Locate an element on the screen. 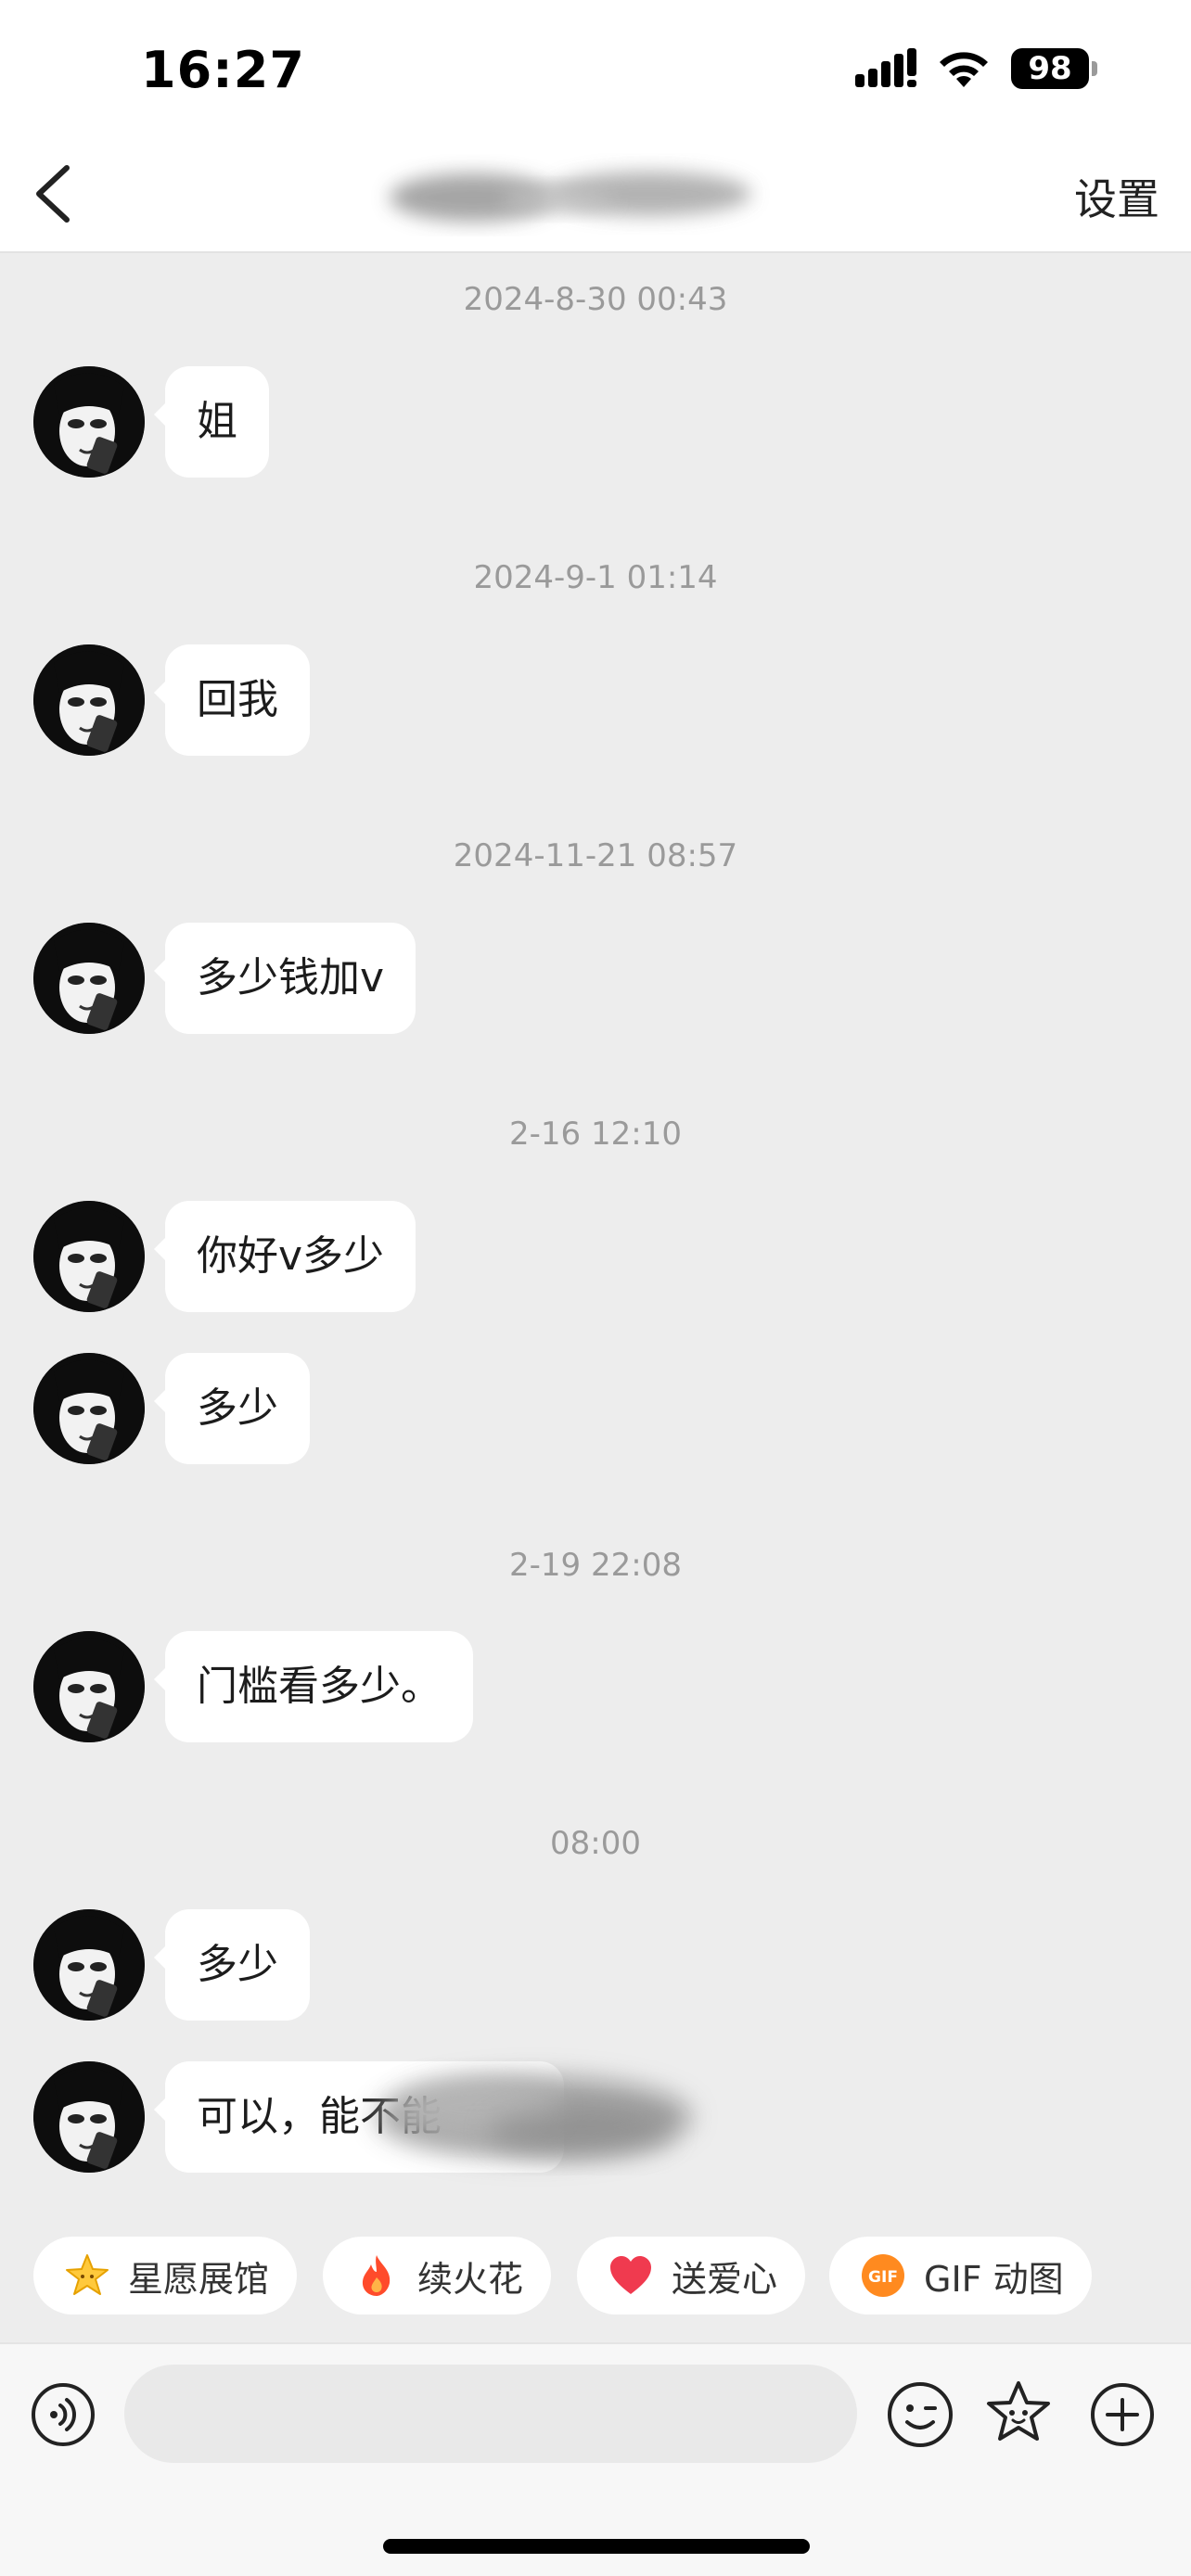 Image resolution: width=1191 pixels, height=2576 pixels. message-input is located at coordinates (490, 2414).